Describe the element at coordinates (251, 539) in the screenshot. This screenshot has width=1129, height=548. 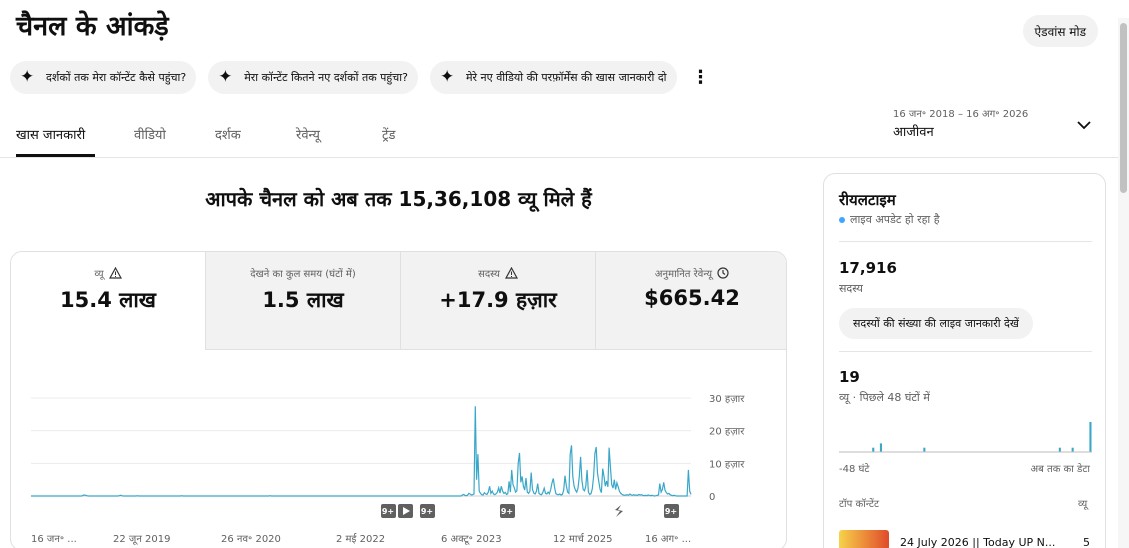
I see `x-tick-label: 26 नव॰ 2020` at that location.